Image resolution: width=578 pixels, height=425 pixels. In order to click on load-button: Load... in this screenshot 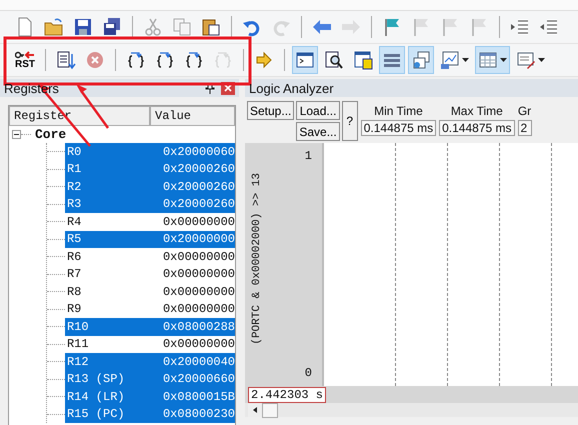, I will do `click(318, 110)`.